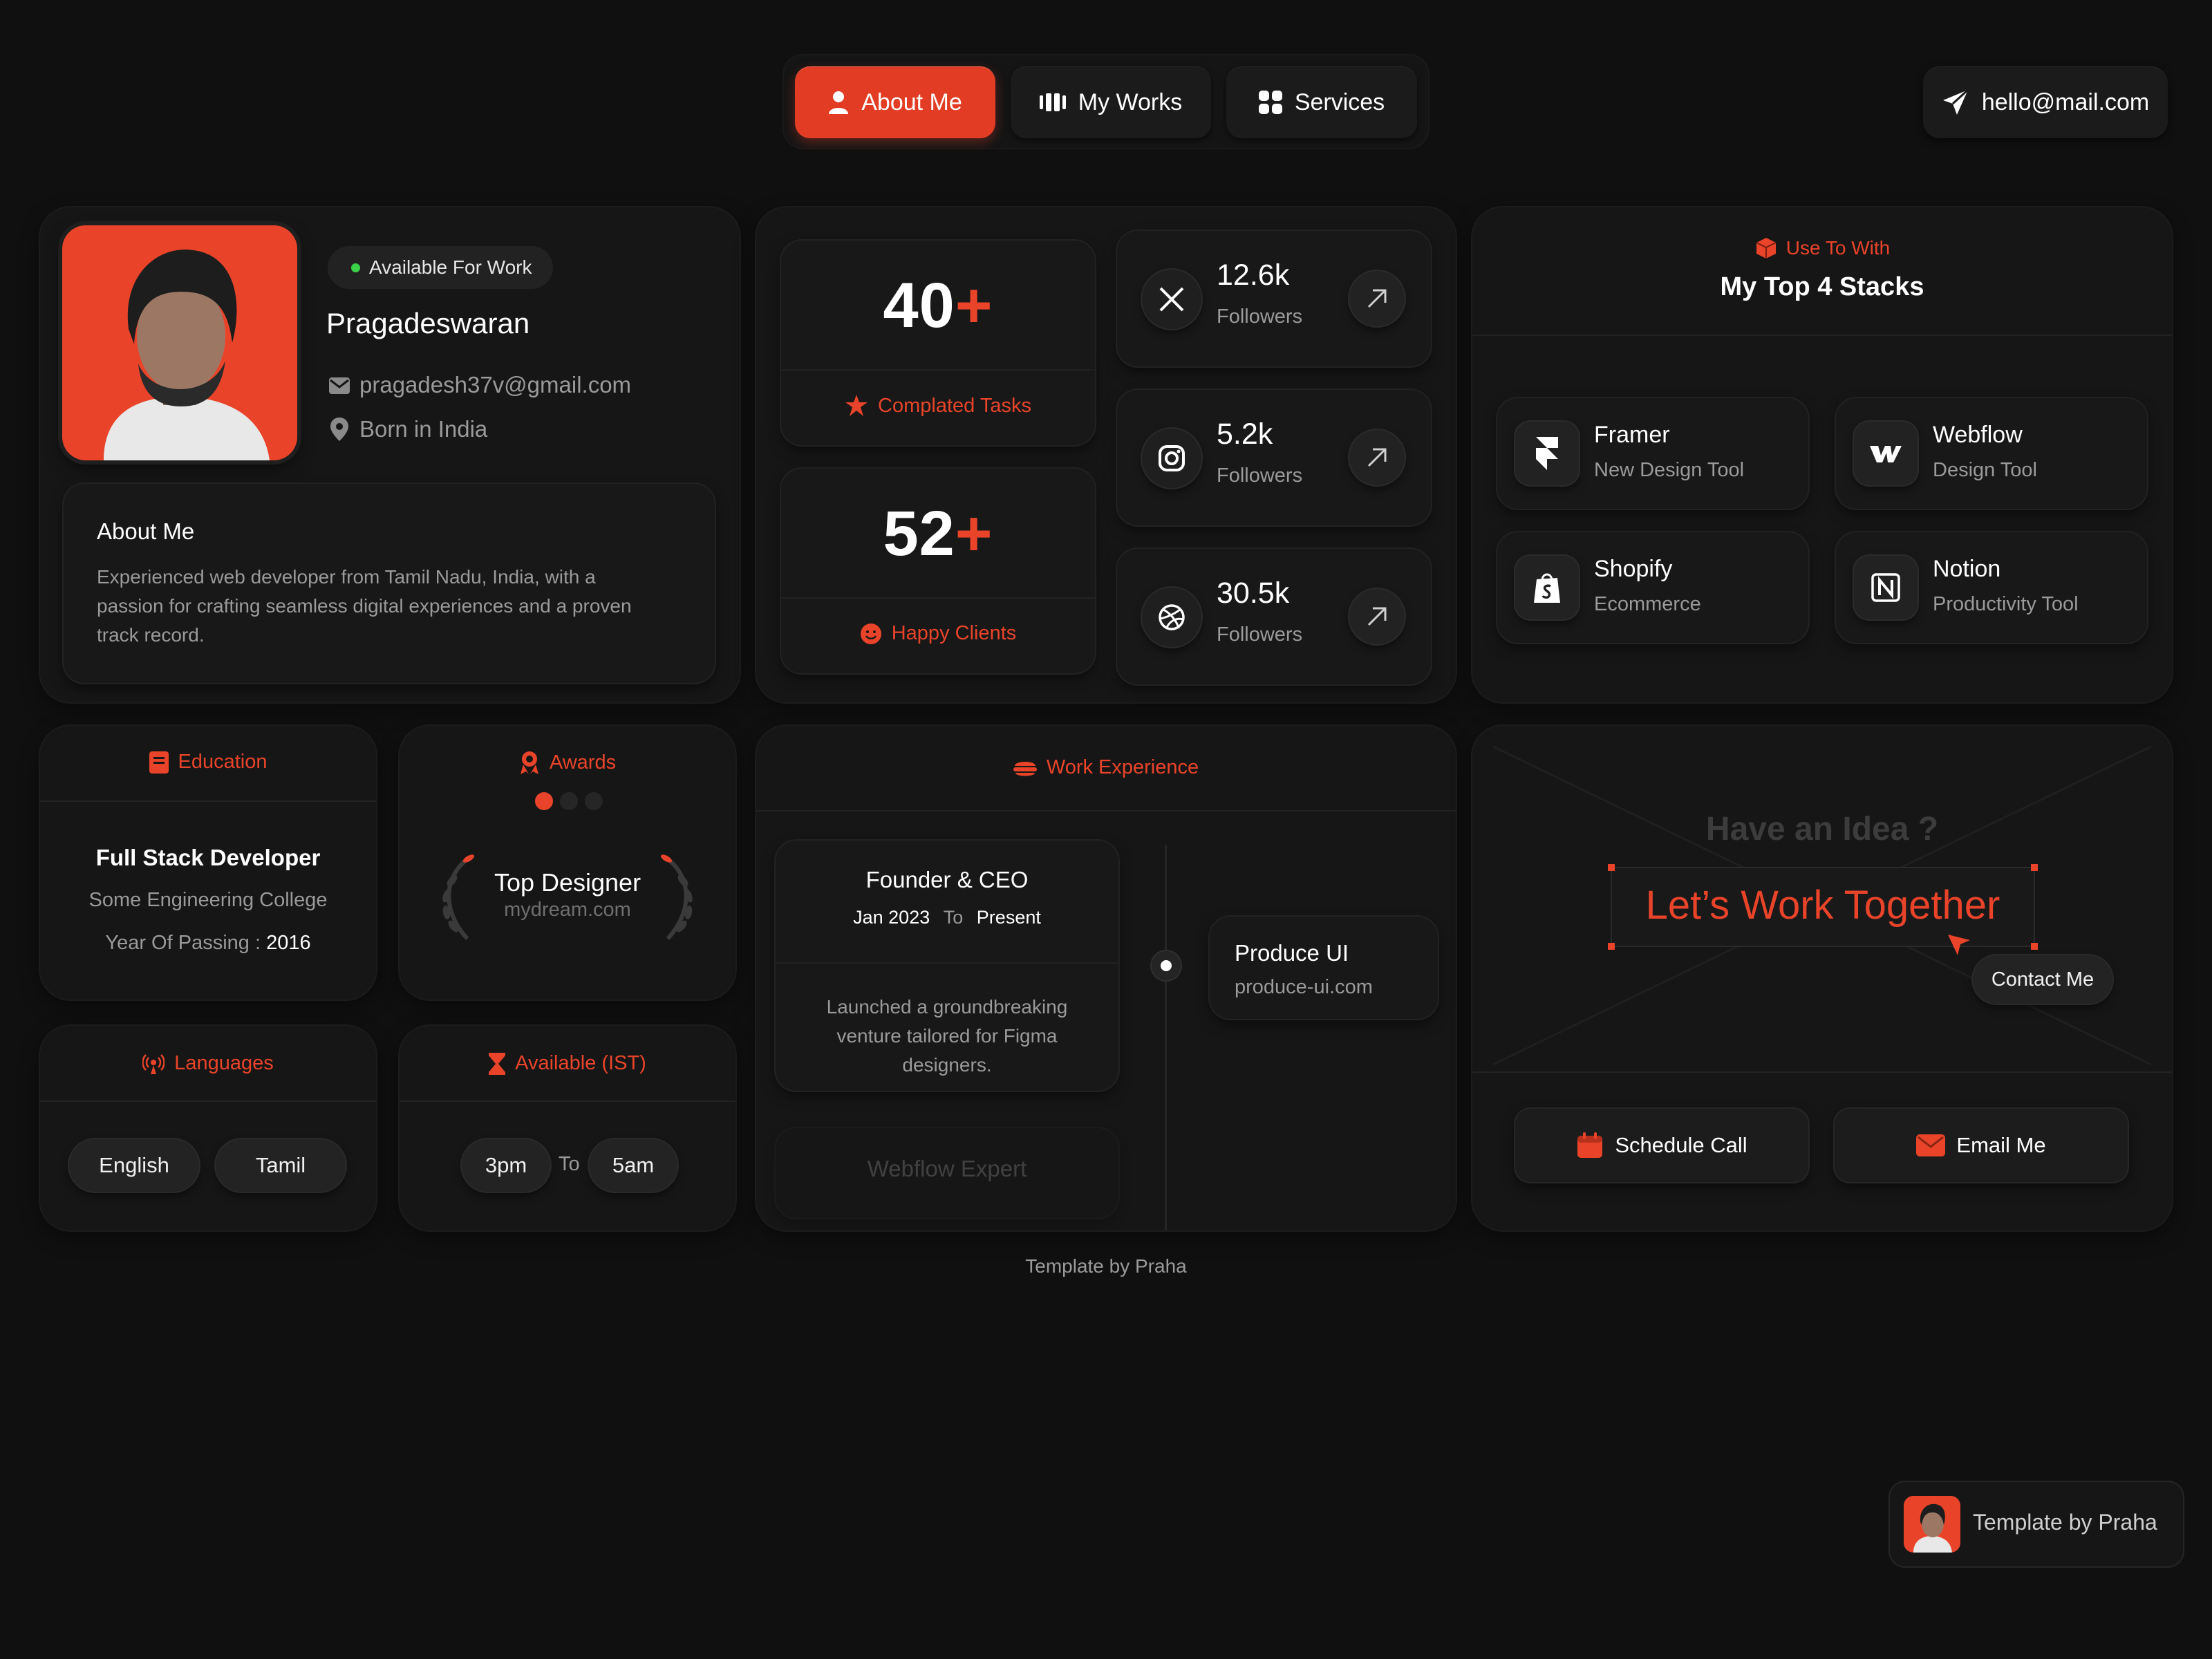 The image size is (2212, 1659). Describe the element at coordinates (1822, 286) in the screenshot. I see `stacks-title: My Top 4 Stacks` at that location.